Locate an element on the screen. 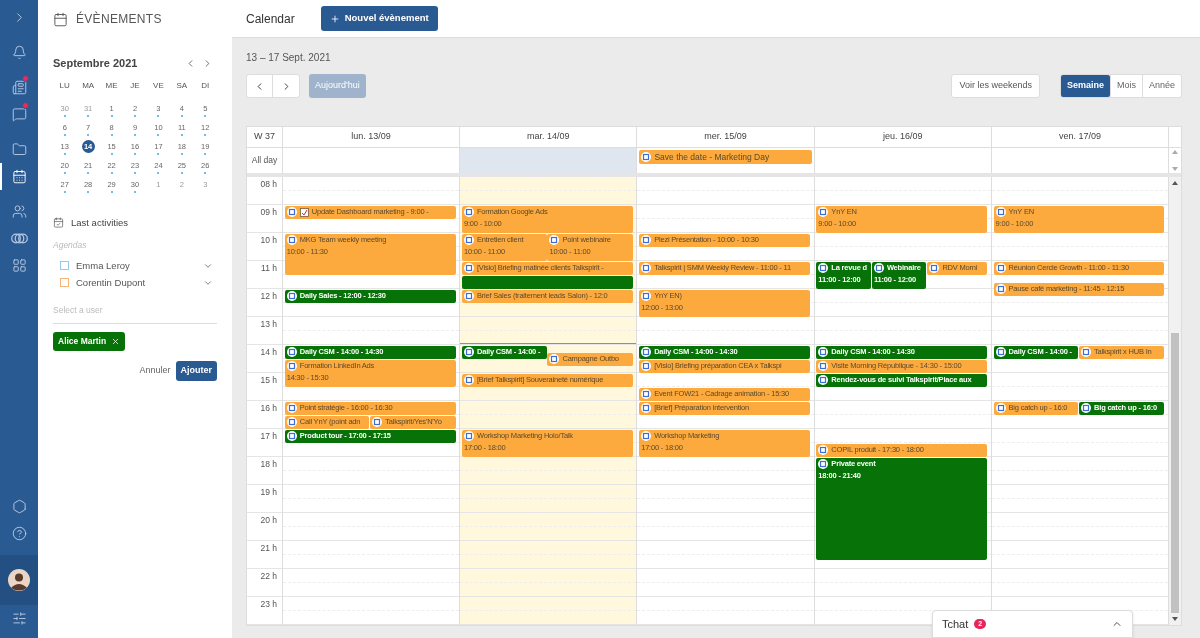  add-button: Ajouter is located at coordinates (196, 370).